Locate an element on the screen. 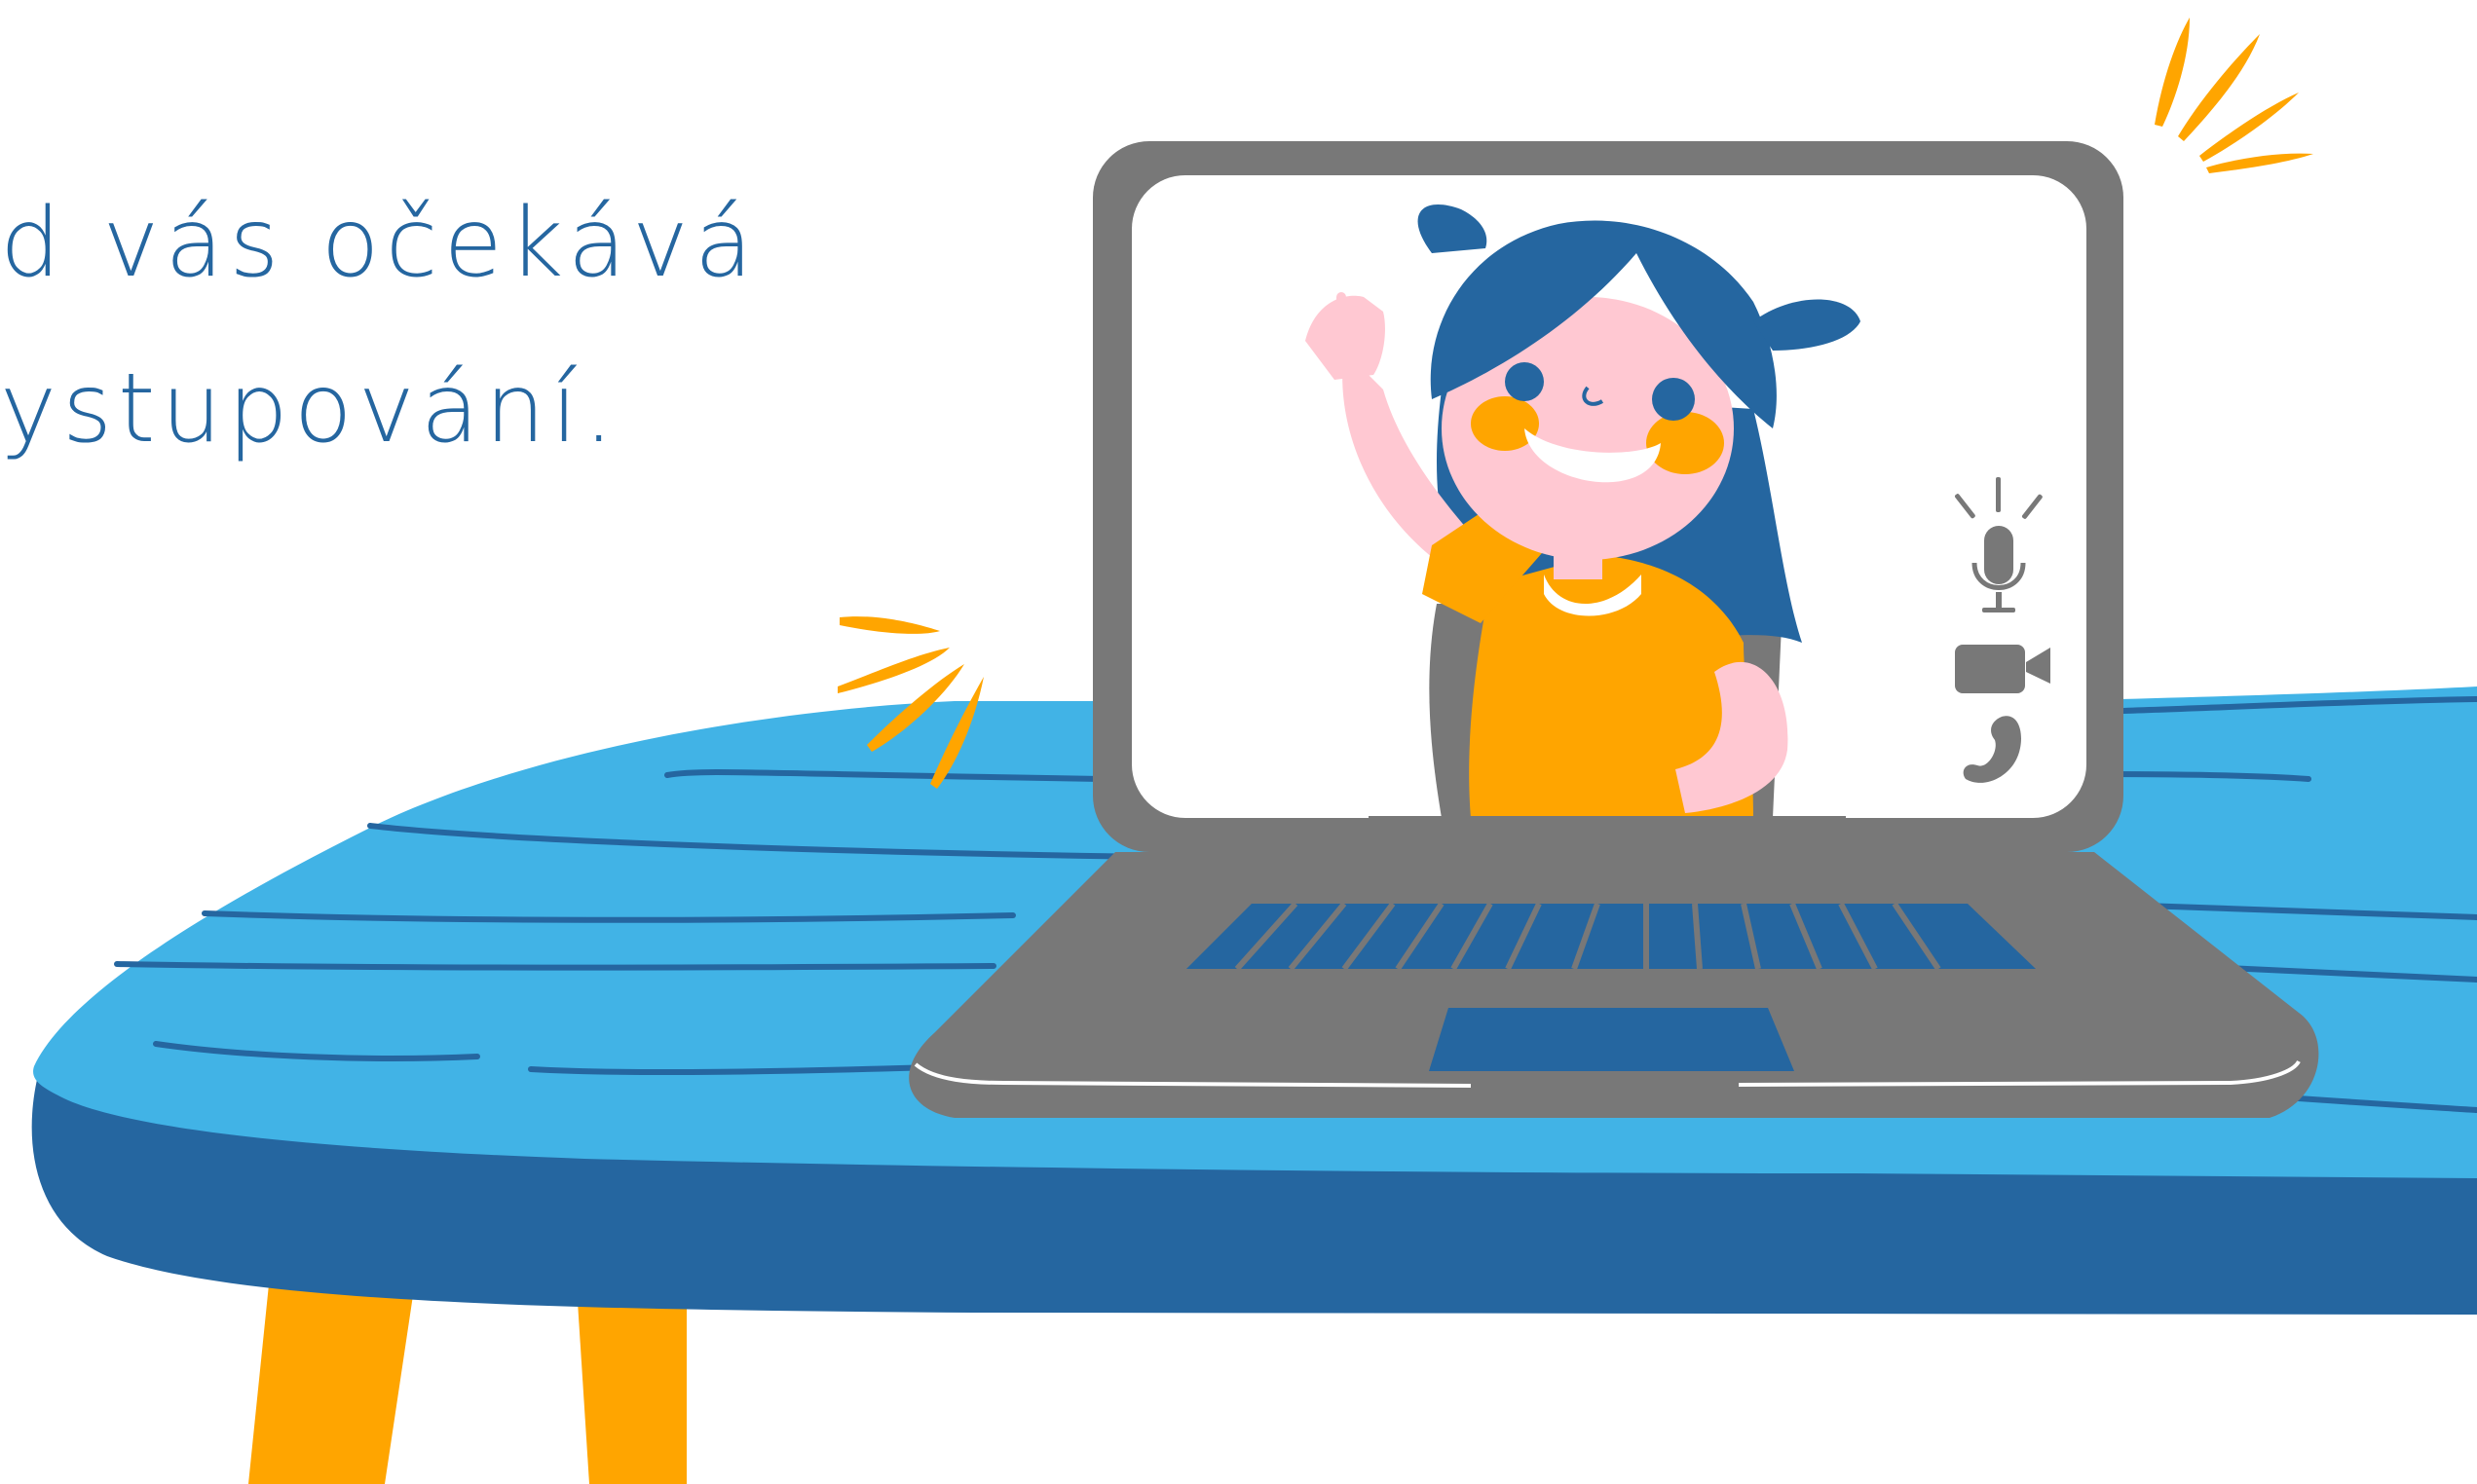  laptop-hinge is located at coordinates (1608, 826).